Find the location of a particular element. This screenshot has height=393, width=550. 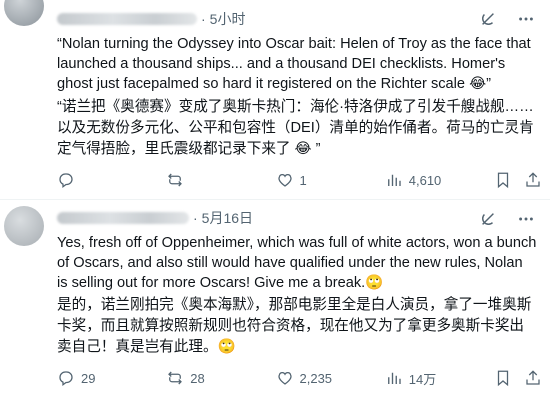

like-count: 2,235 is located at coordinates (316, 378).